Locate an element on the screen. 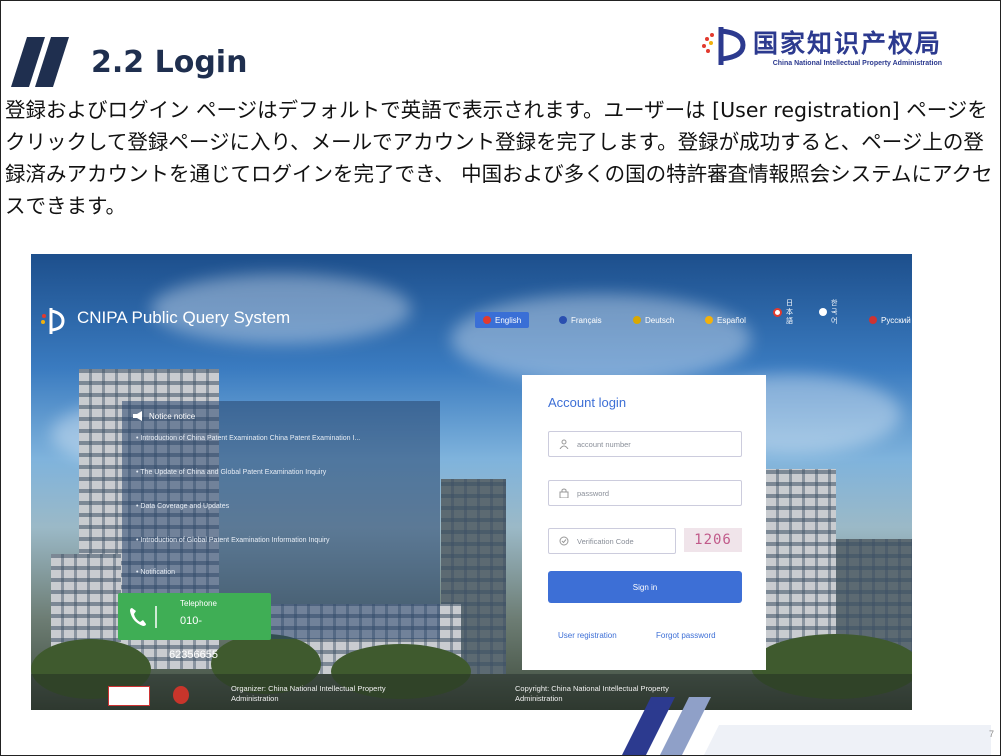 The image size is (1001, 756). lang-char: 本 is located at coordinates (789, 312).